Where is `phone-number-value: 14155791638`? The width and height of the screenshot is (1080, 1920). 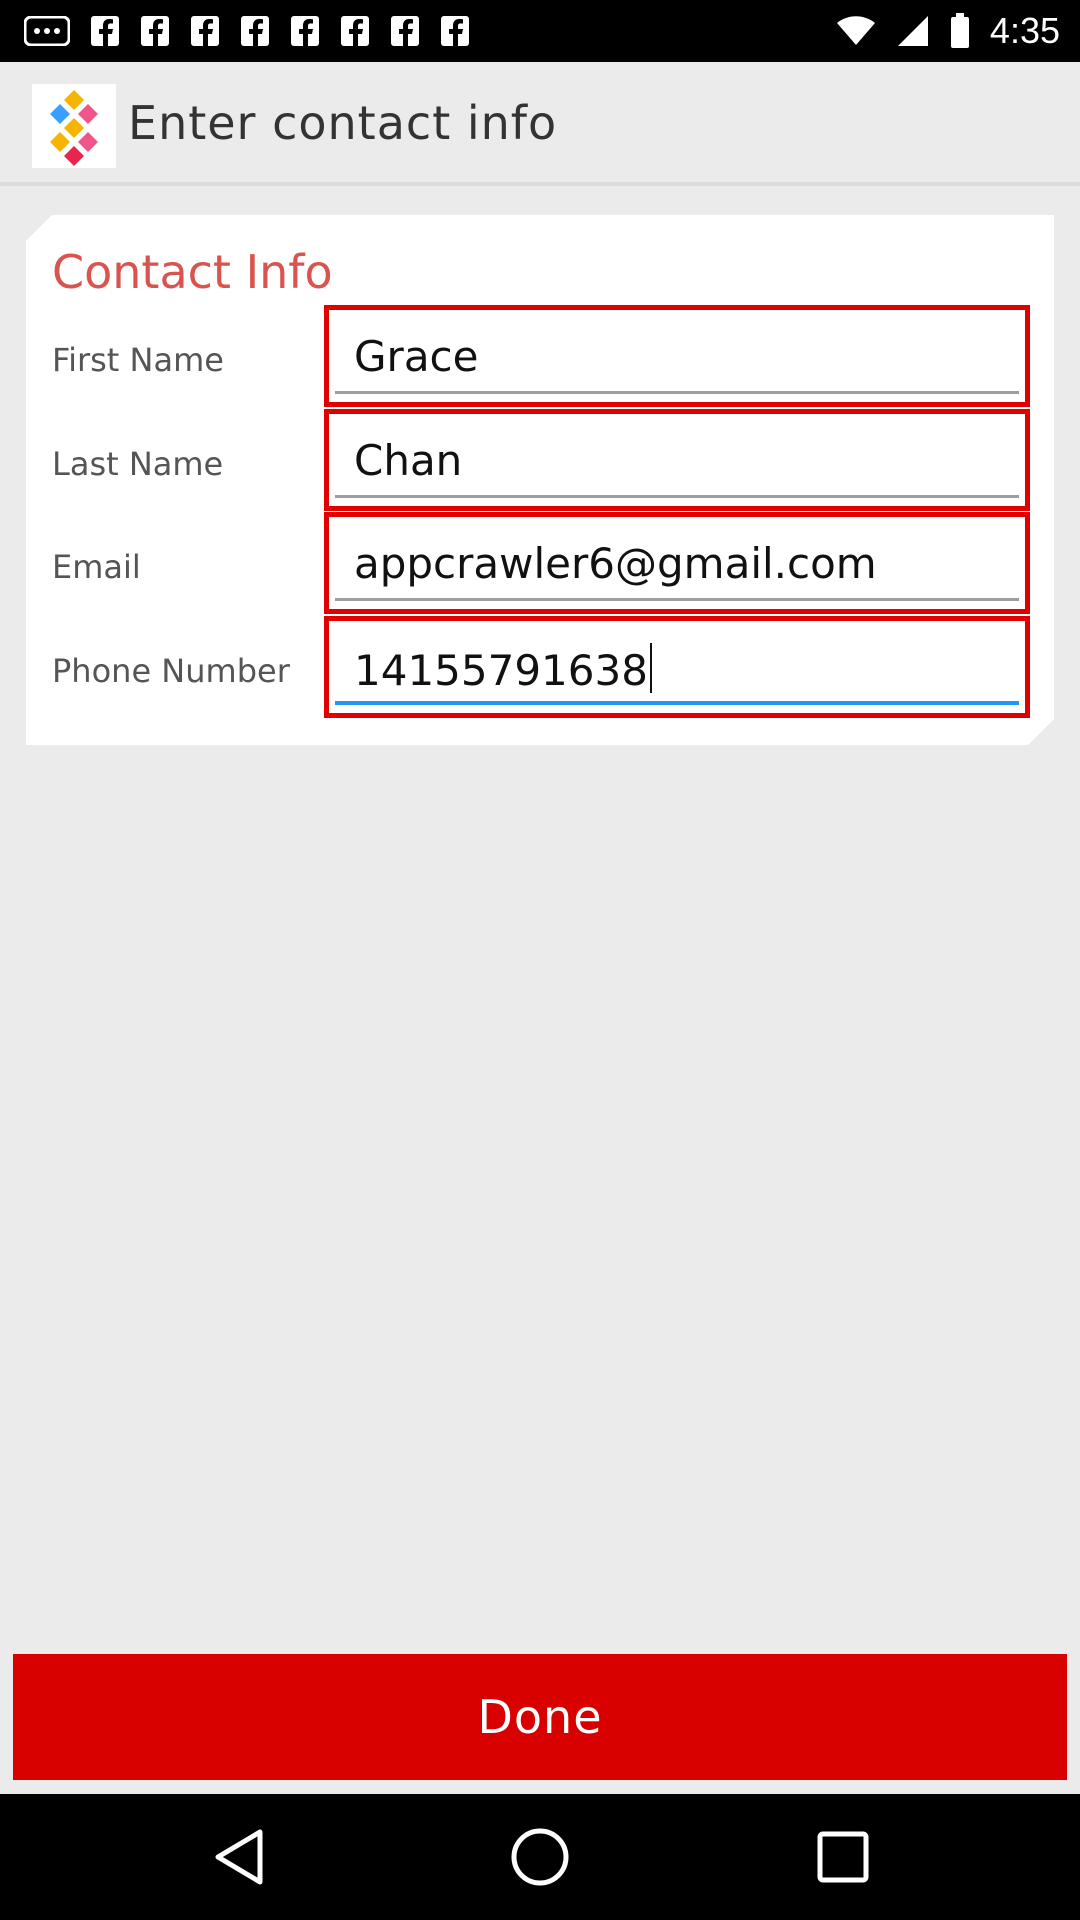 phone-number-value: 14155791638 is located at coordinates (503, 669).